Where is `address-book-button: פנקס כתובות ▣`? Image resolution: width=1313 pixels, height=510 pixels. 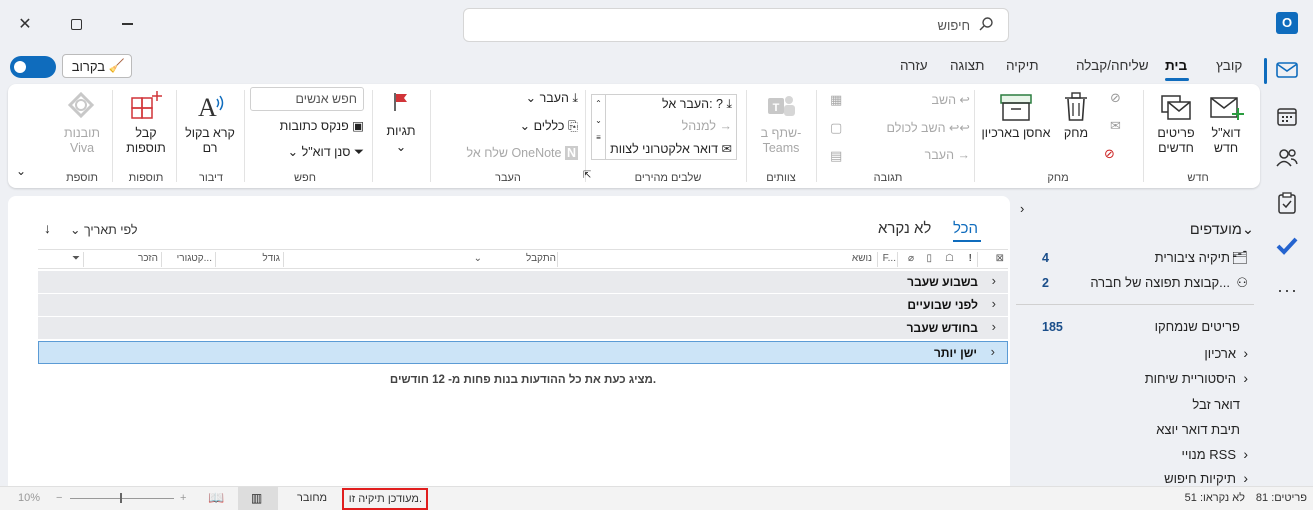 address-book-button: פנקס כתובות ▣ is located at coordinates (311, 125).